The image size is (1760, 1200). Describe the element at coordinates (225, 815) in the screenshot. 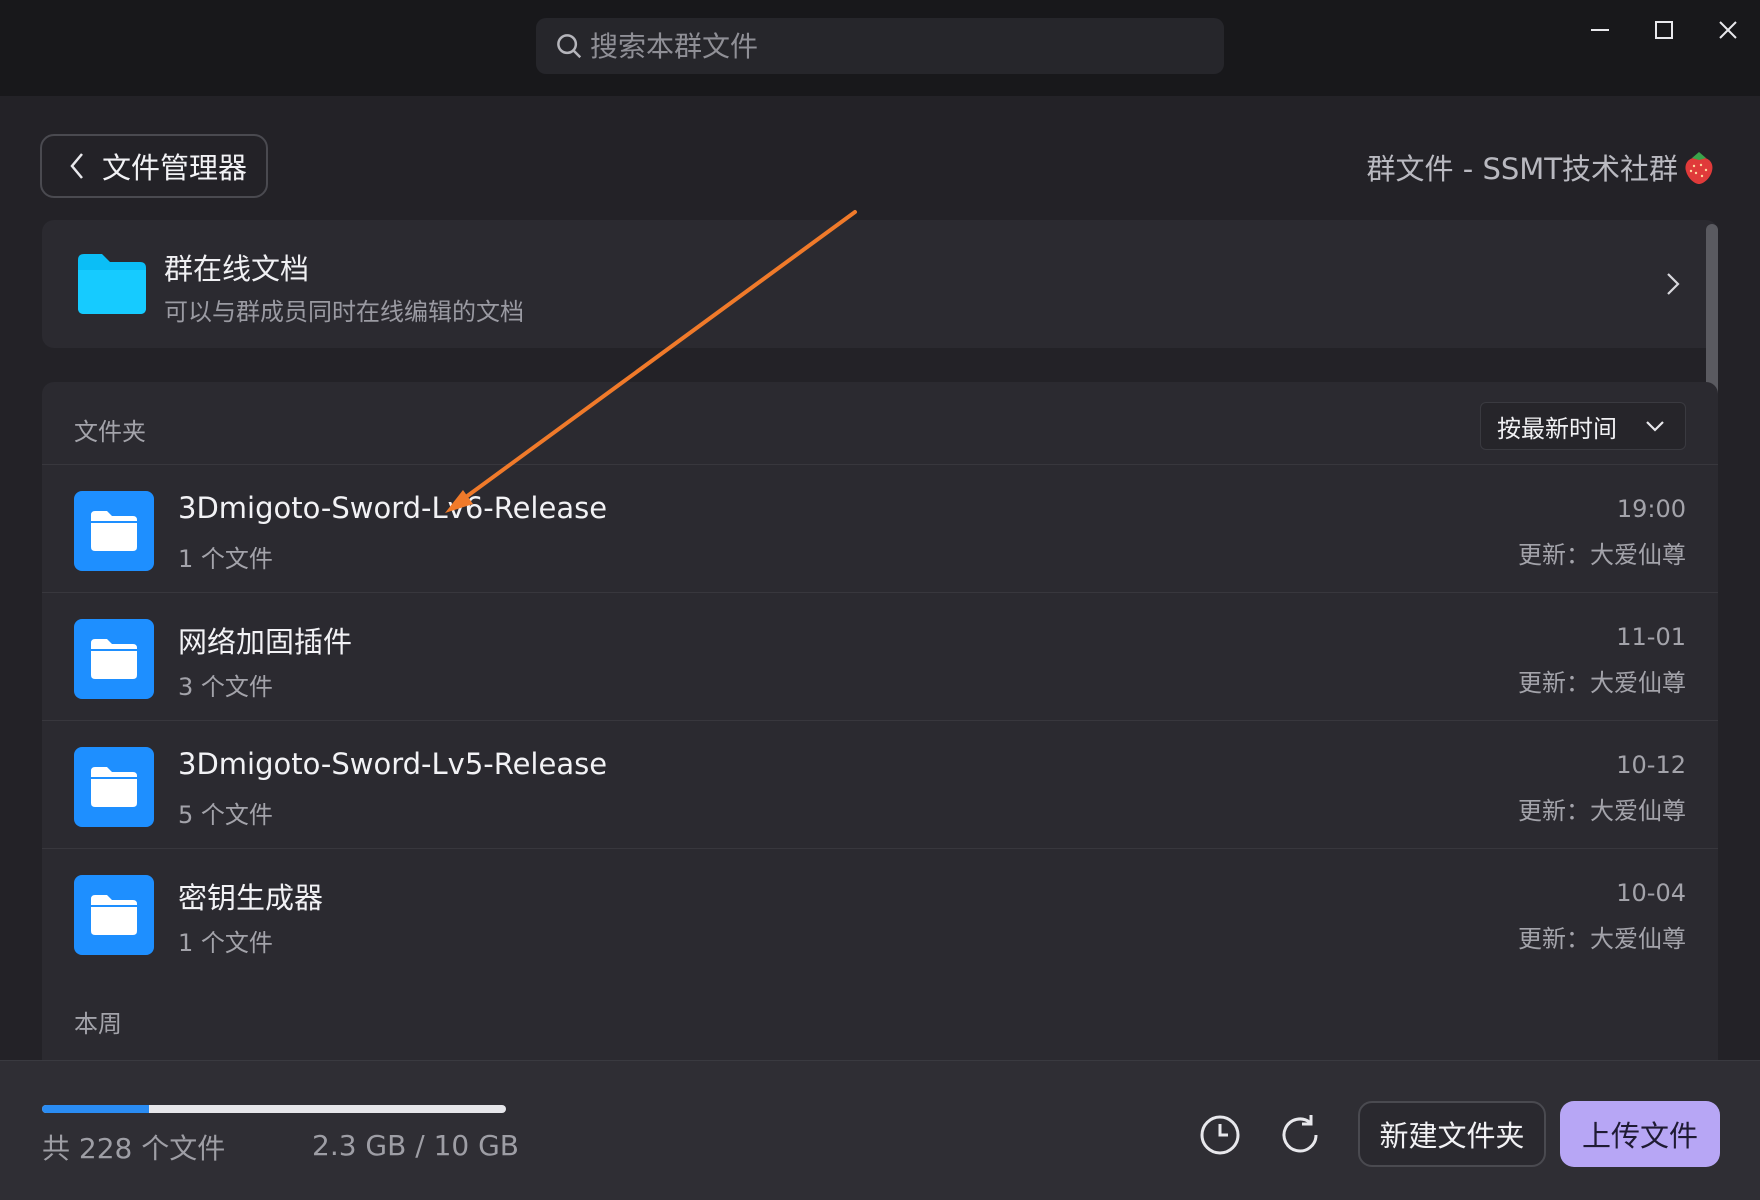

I see `folder-file-count: 5 个文件` at that location.